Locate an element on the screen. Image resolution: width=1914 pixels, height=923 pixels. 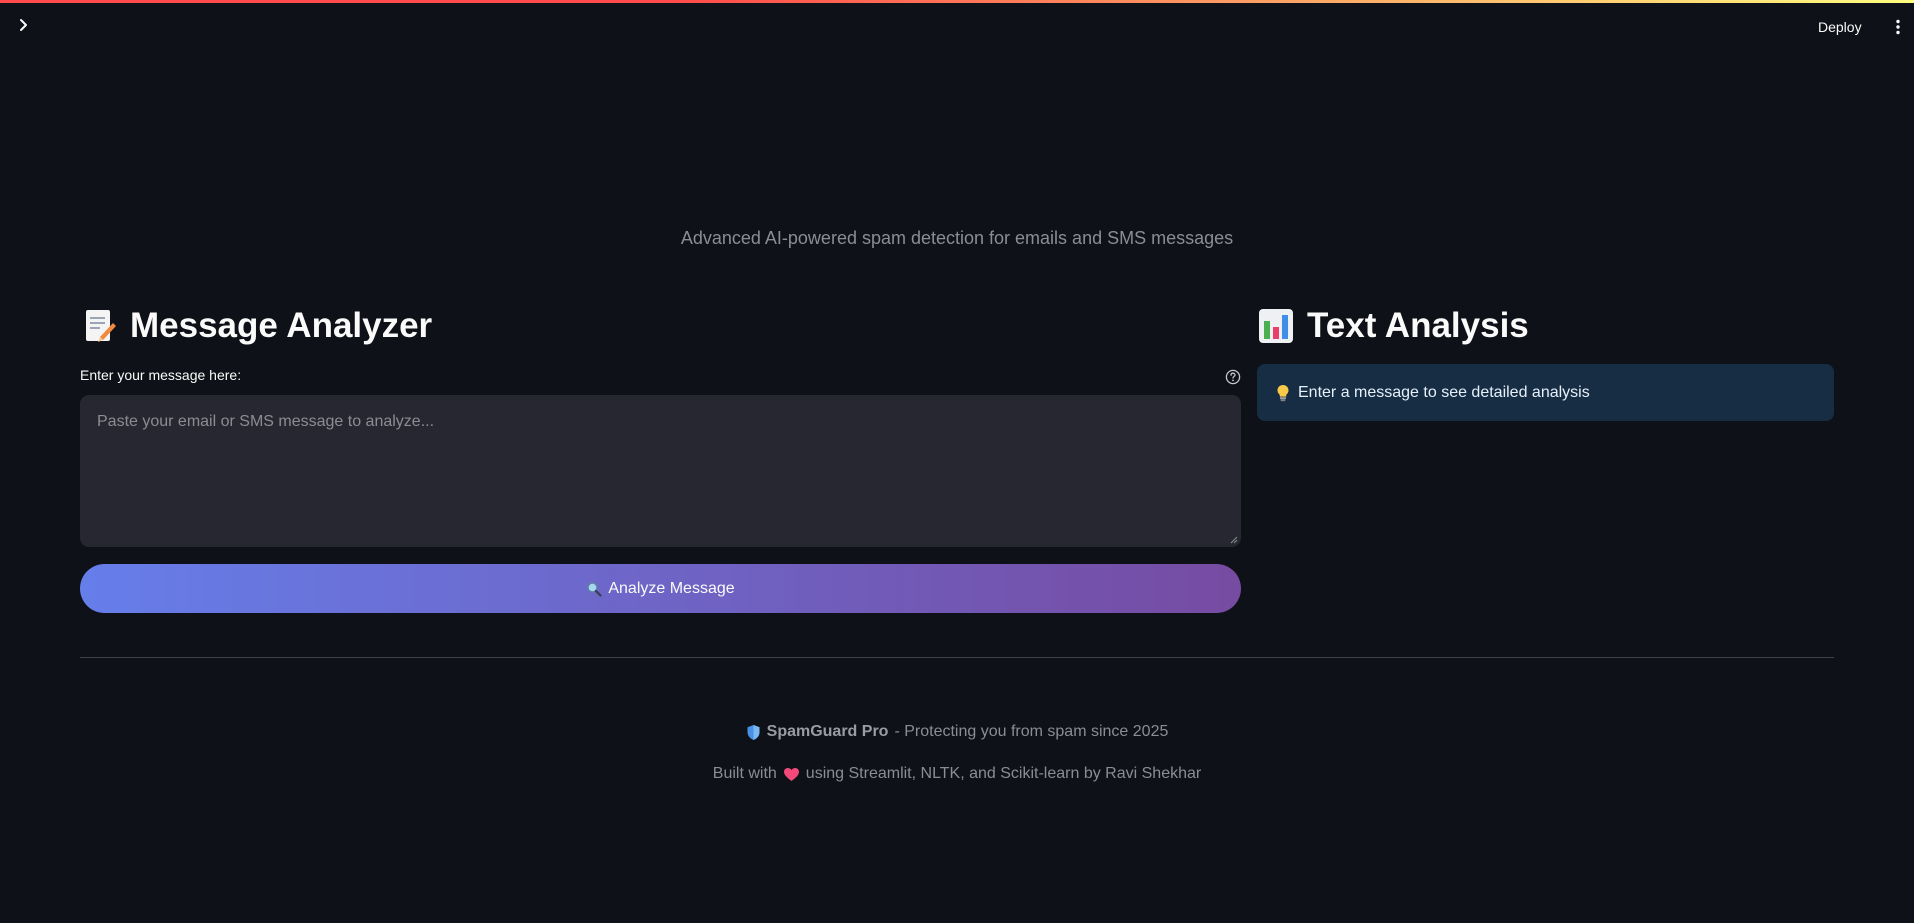
shield-icon is located at coordinates (753, 732).